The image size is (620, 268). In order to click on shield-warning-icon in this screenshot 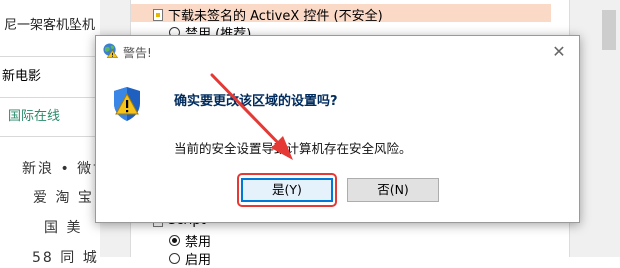, I will do `click(127, 104)`.